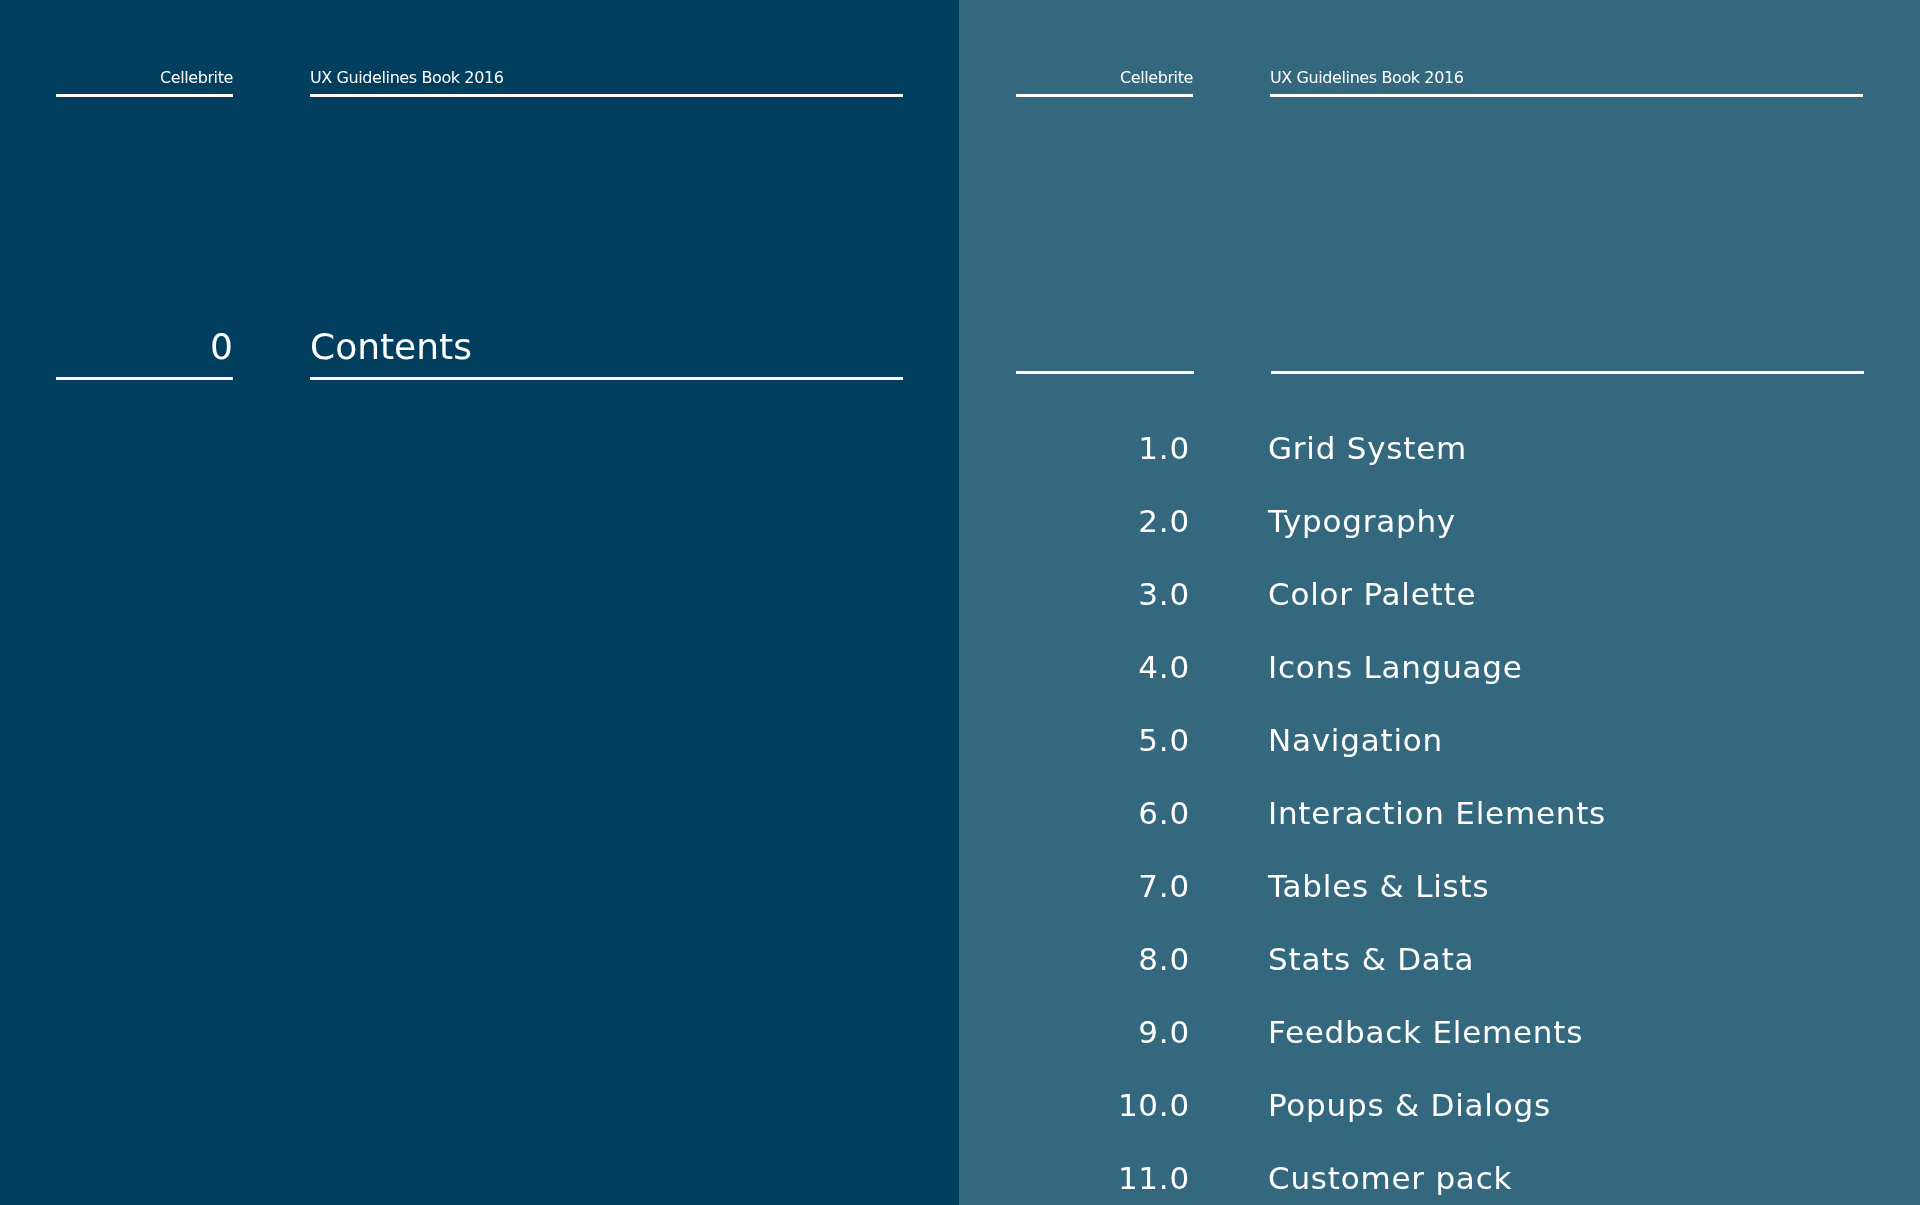 This screenshot has height=1205, width=1920. Describe the element at coordinates (1355, 741) in the screenshot. I see `chapter-title: Navigation` at that location.